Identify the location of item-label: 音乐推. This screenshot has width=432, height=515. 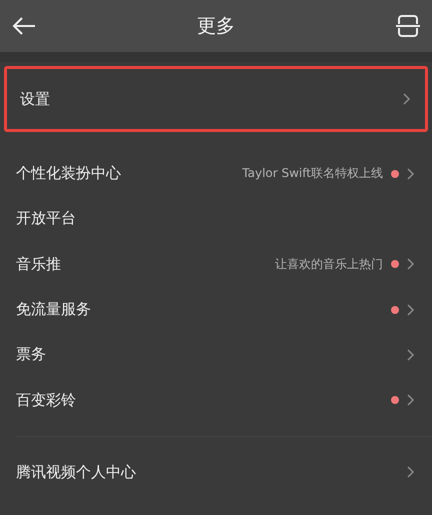
(39, 264).